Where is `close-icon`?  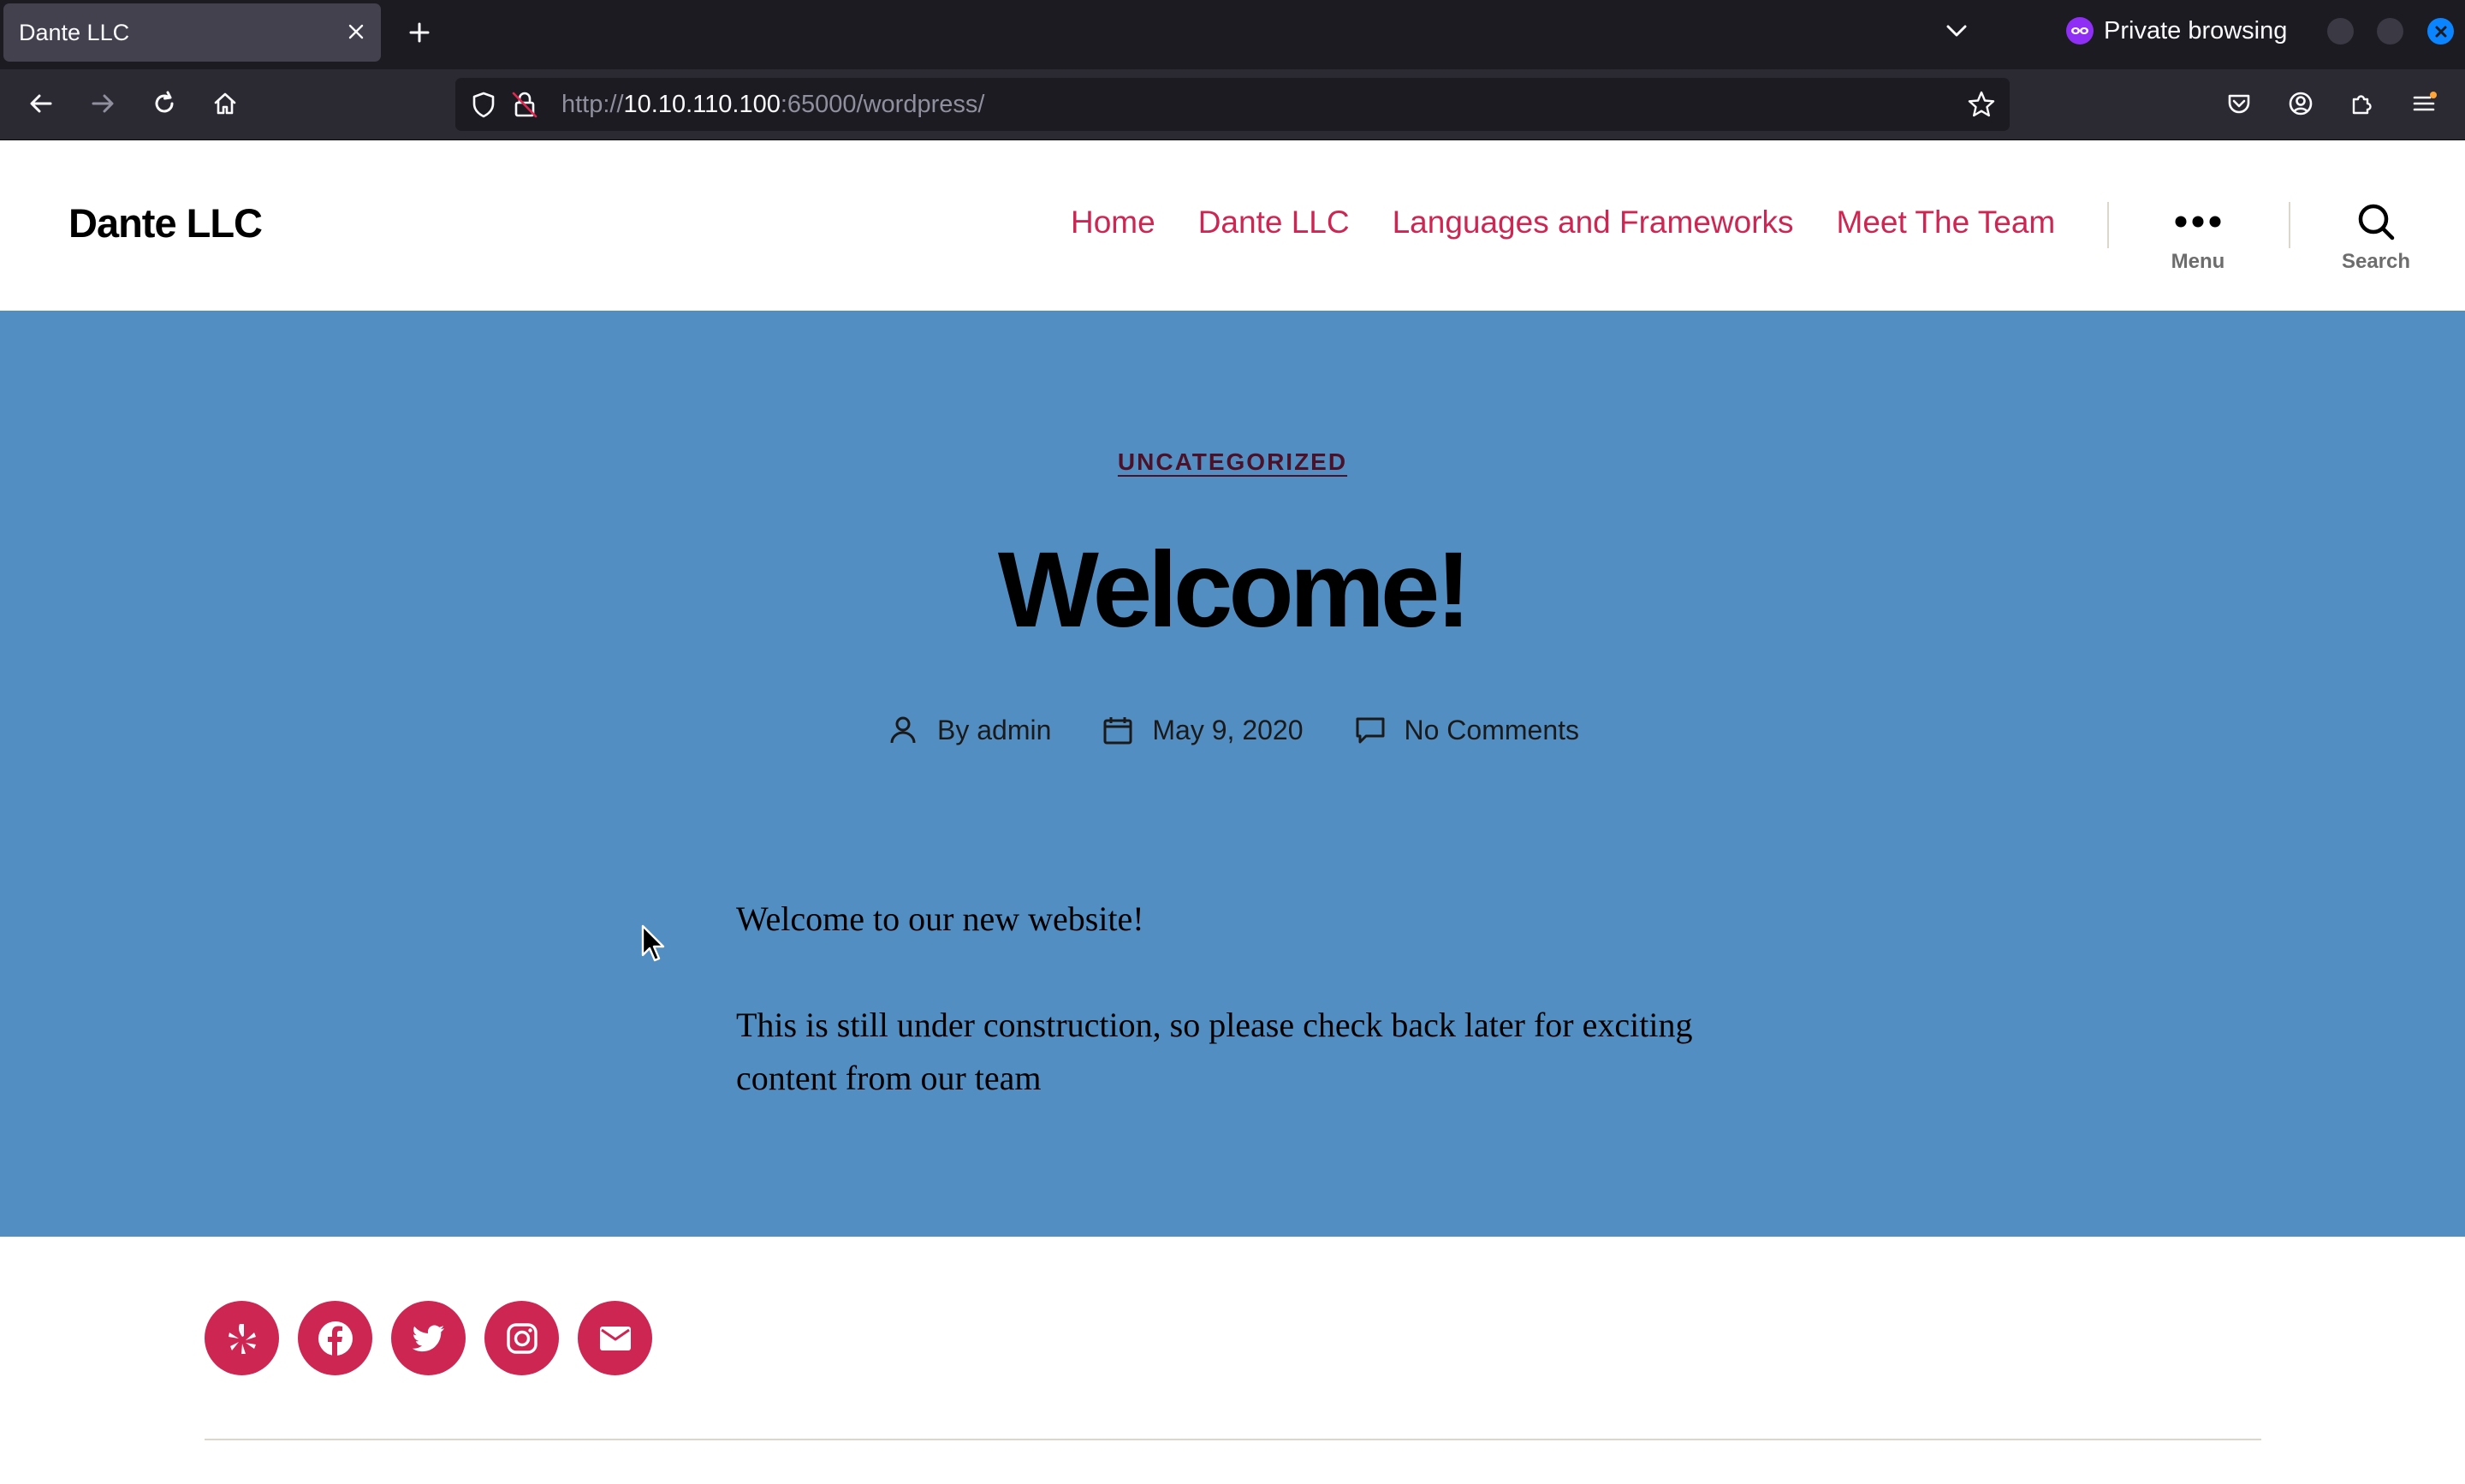
close-icon is located at coordinates (2440, 32).